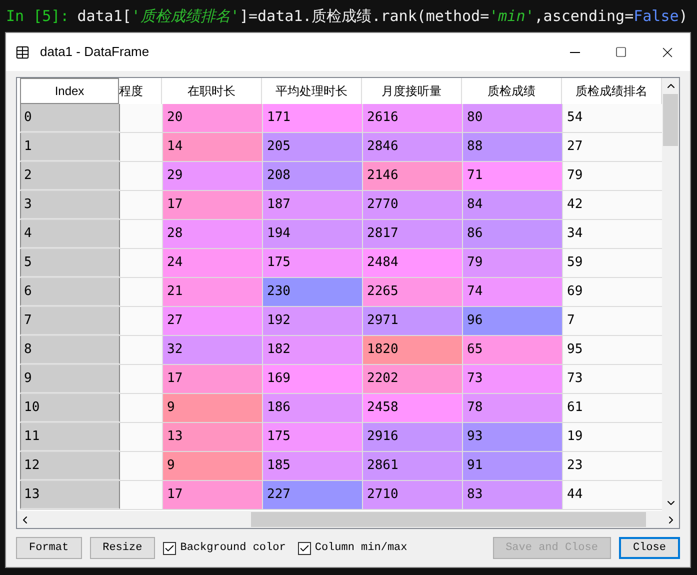 This screenshot has height=575, width=697. What do you see at coordinates (347, 16) in the screenshot?
I see `code-line: In [5]: data1['质检成绩排名']=data1.质检成绩.rank(method='min',ascending=False)` at bounding box center [347, 16].